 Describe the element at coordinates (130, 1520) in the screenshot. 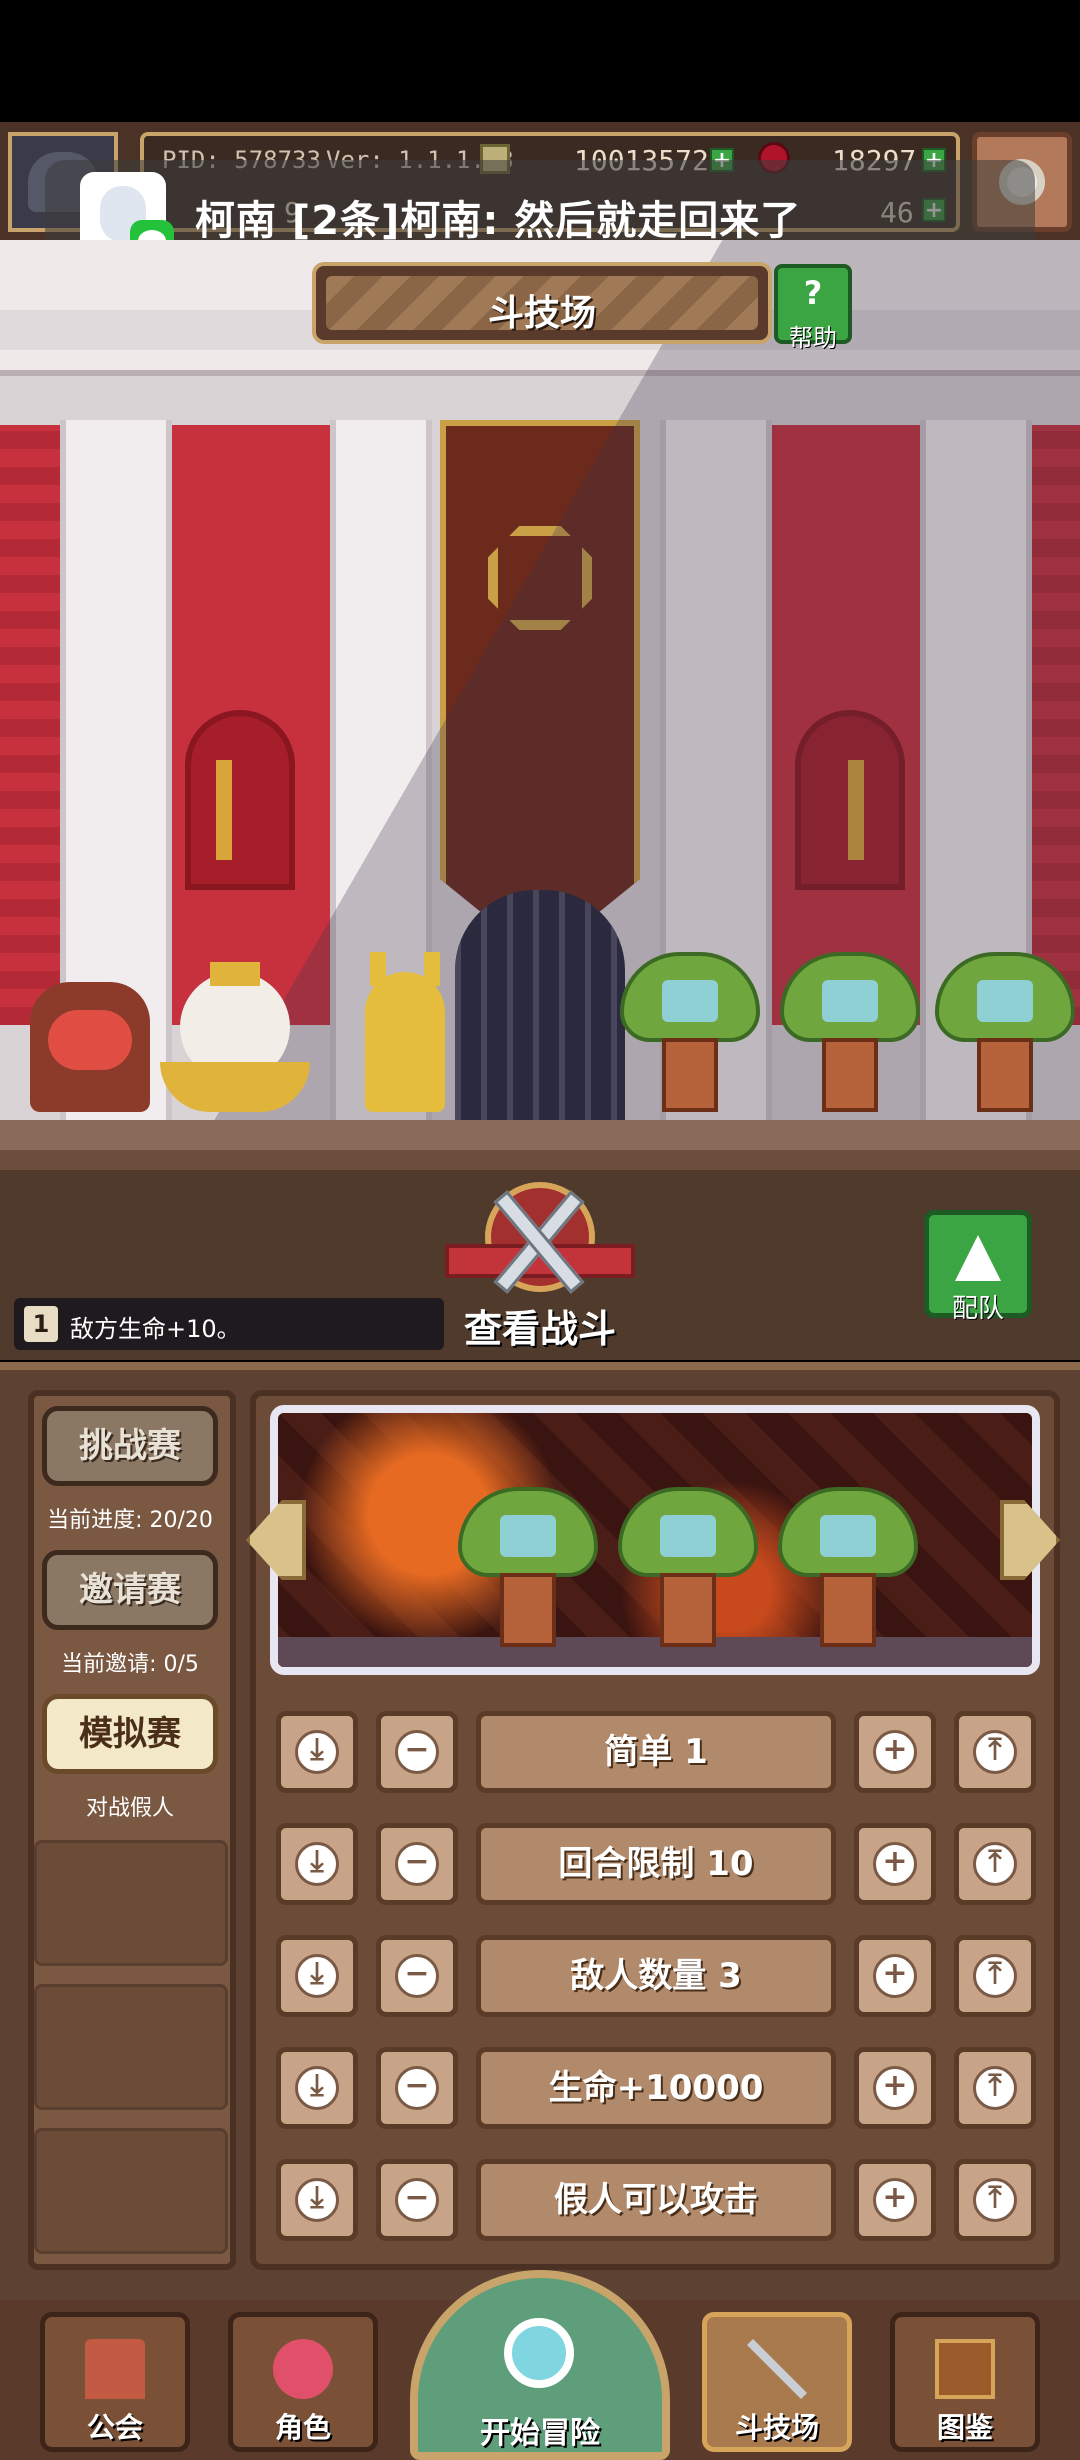

I see `challenge-progress: 当前进度: 20/20` at that location.